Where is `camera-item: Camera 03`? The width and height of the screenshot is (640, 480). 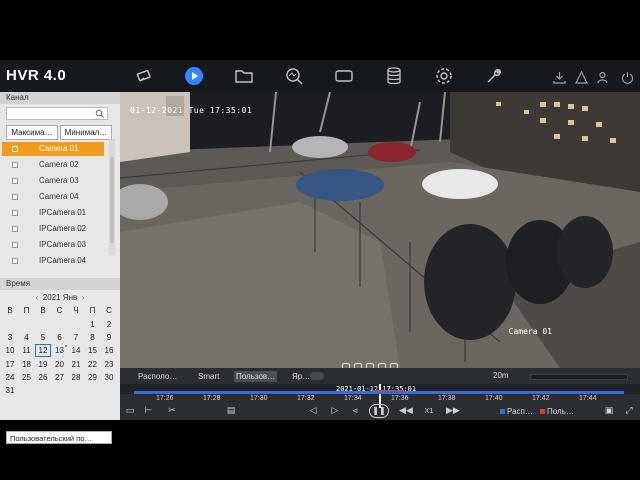
camera-item: Camera 03 is located at coordinates (53, 181).